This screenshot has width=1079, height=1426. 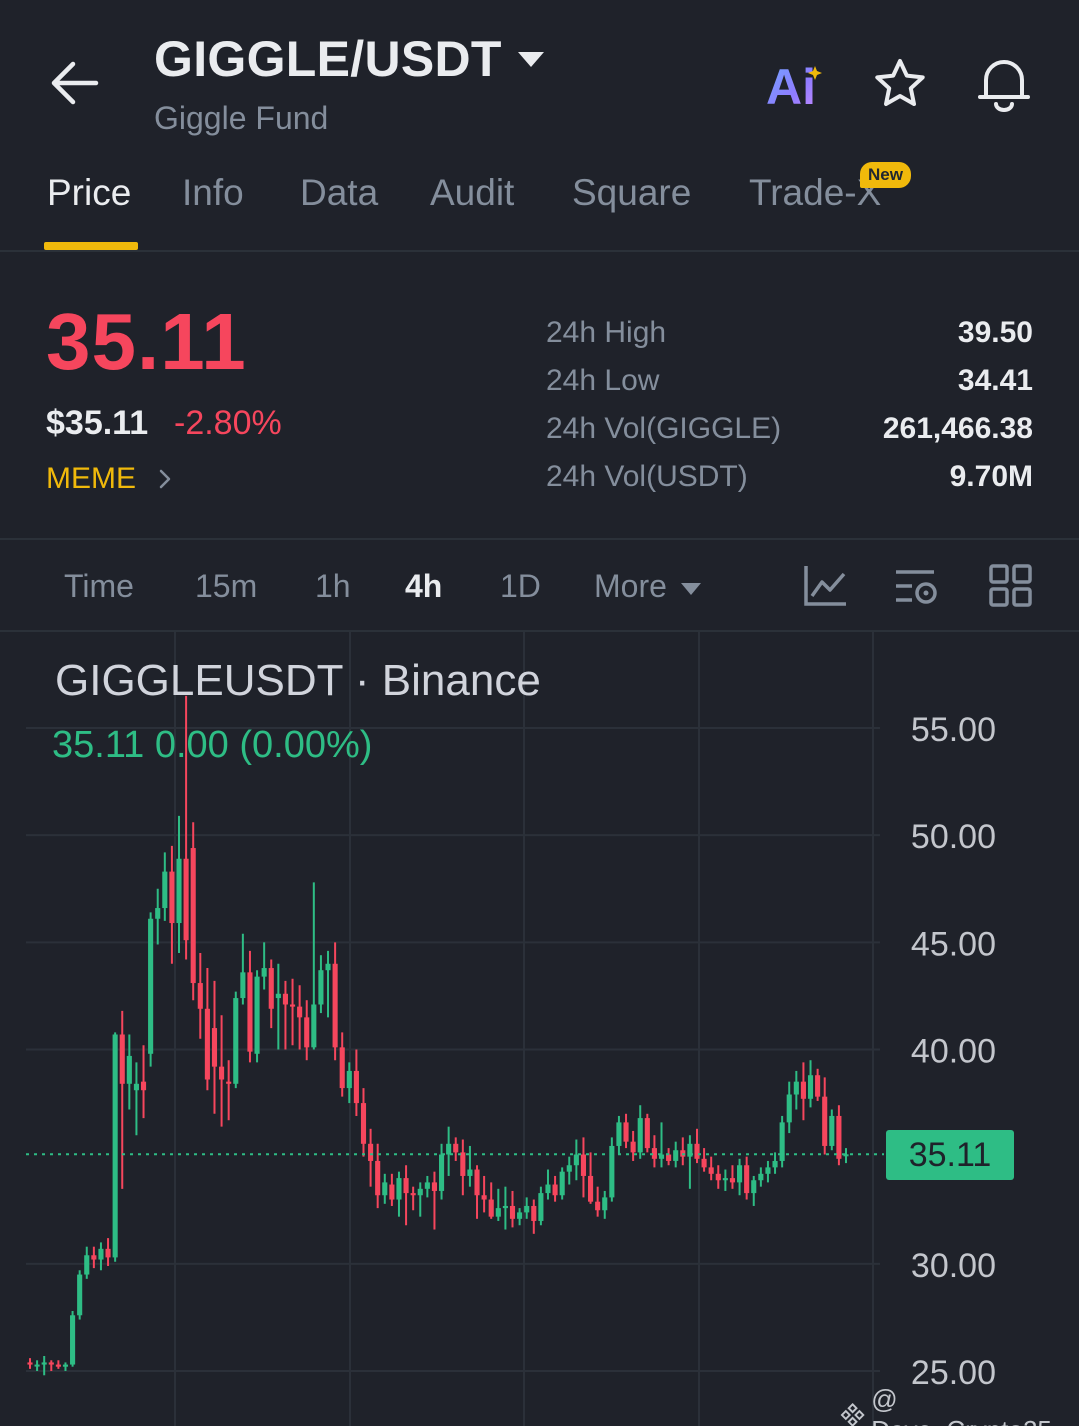 I want to click on y-axis-tick-label: 55.00, so click(x=953, y=730).